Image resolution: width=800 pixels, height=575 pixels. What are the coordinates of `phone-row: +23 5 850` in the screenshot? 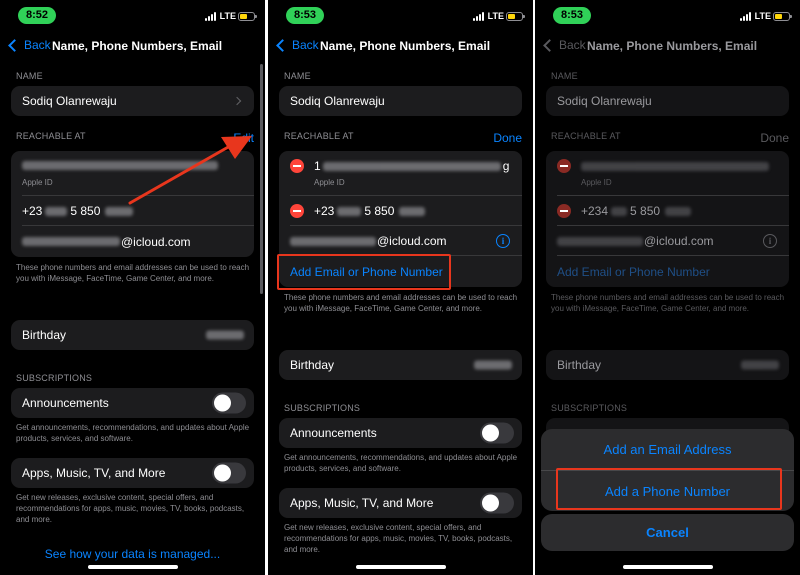 It's located at (400, 211).